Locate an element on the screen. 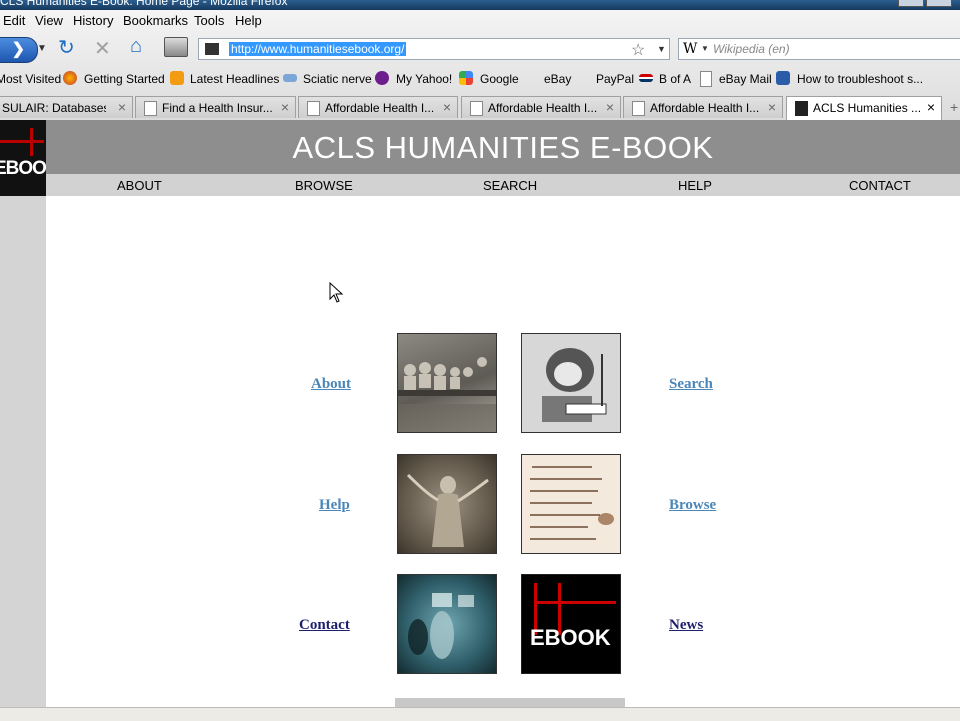  menu-edit: Edit is located at coordinates (14, 20).